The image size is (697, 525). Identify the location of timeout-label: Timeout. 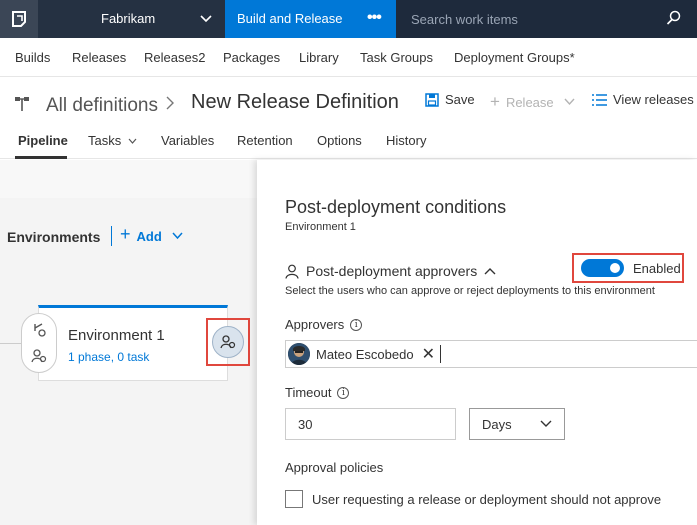
(308, 392).